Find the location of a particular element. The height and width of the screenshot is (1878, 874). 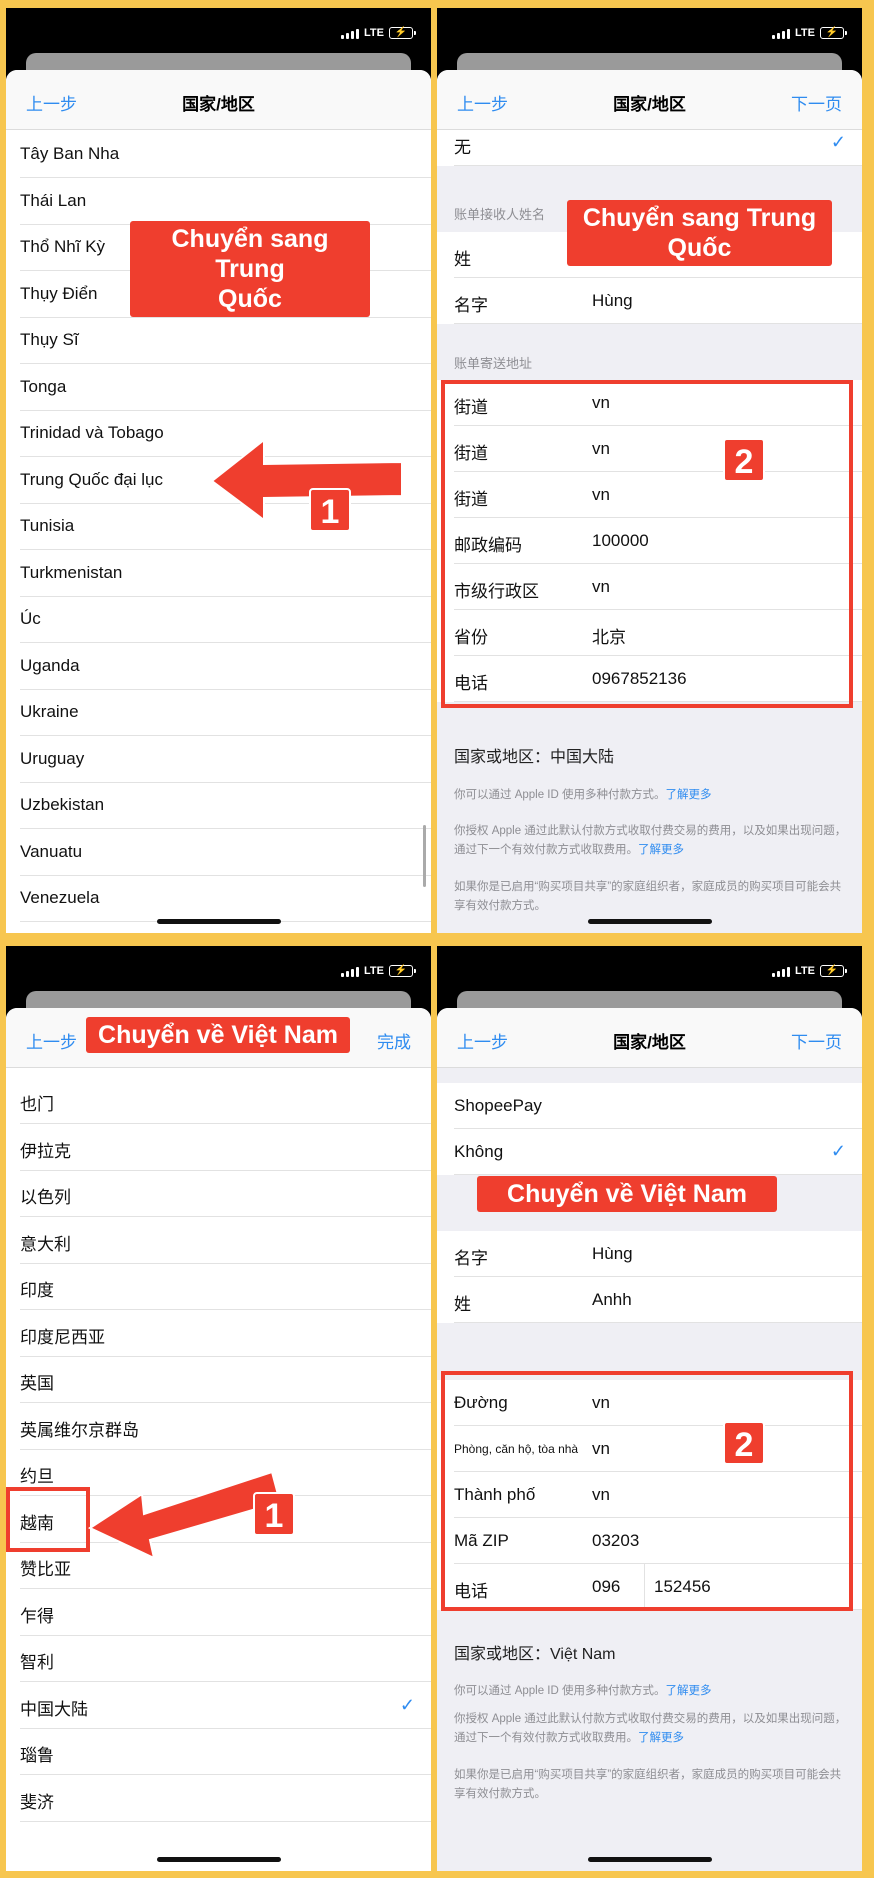

country-name: Thụy Sĩ is located at coordinates (49, 339).